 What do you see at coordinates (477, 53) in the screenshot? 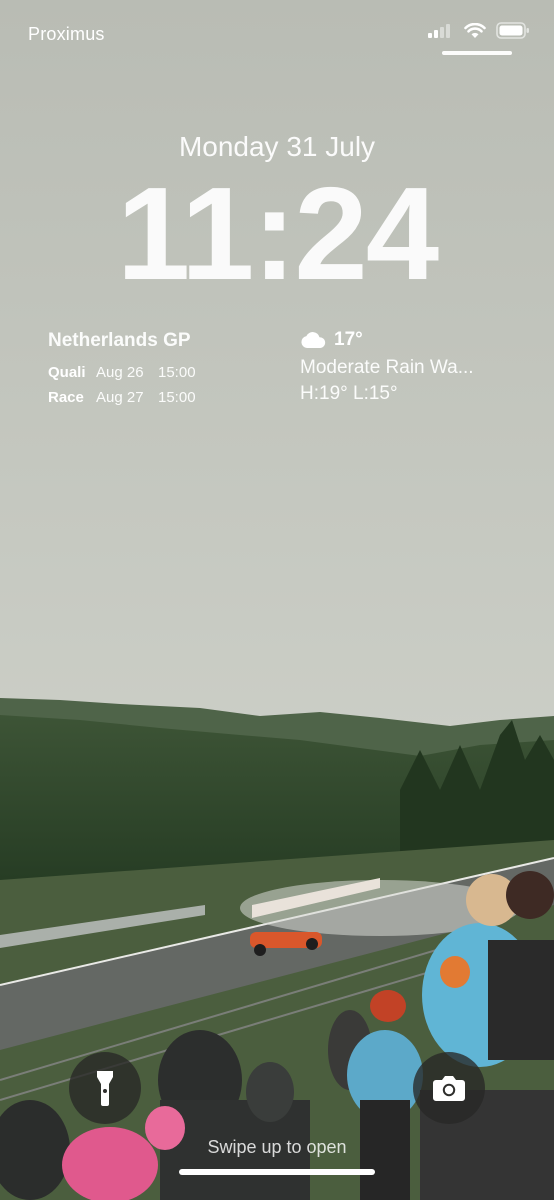
I see `control-center-grabber` at bounding box center [477, 53].